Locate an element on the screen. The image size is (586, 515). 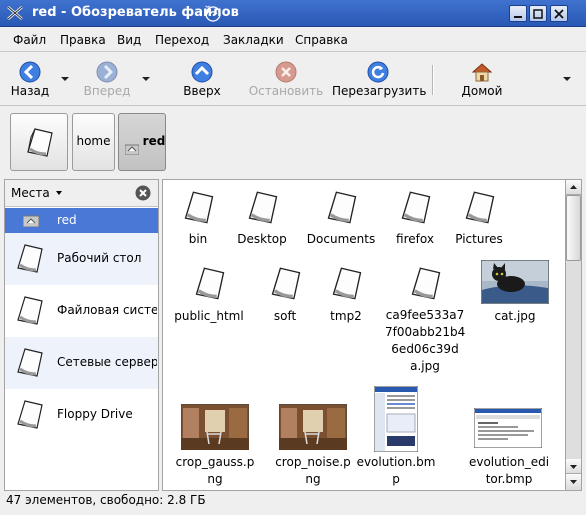
file-name: evolution.bm is located at coordinates (396, 462).